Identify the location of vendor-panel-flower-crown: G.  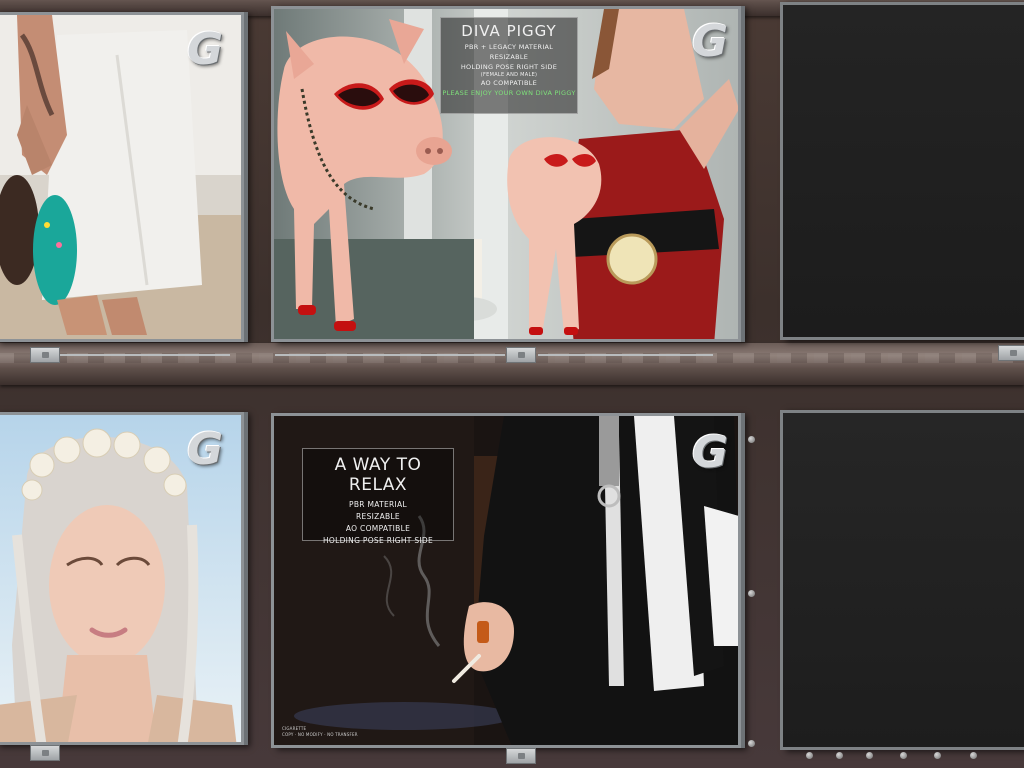
(122, 578).